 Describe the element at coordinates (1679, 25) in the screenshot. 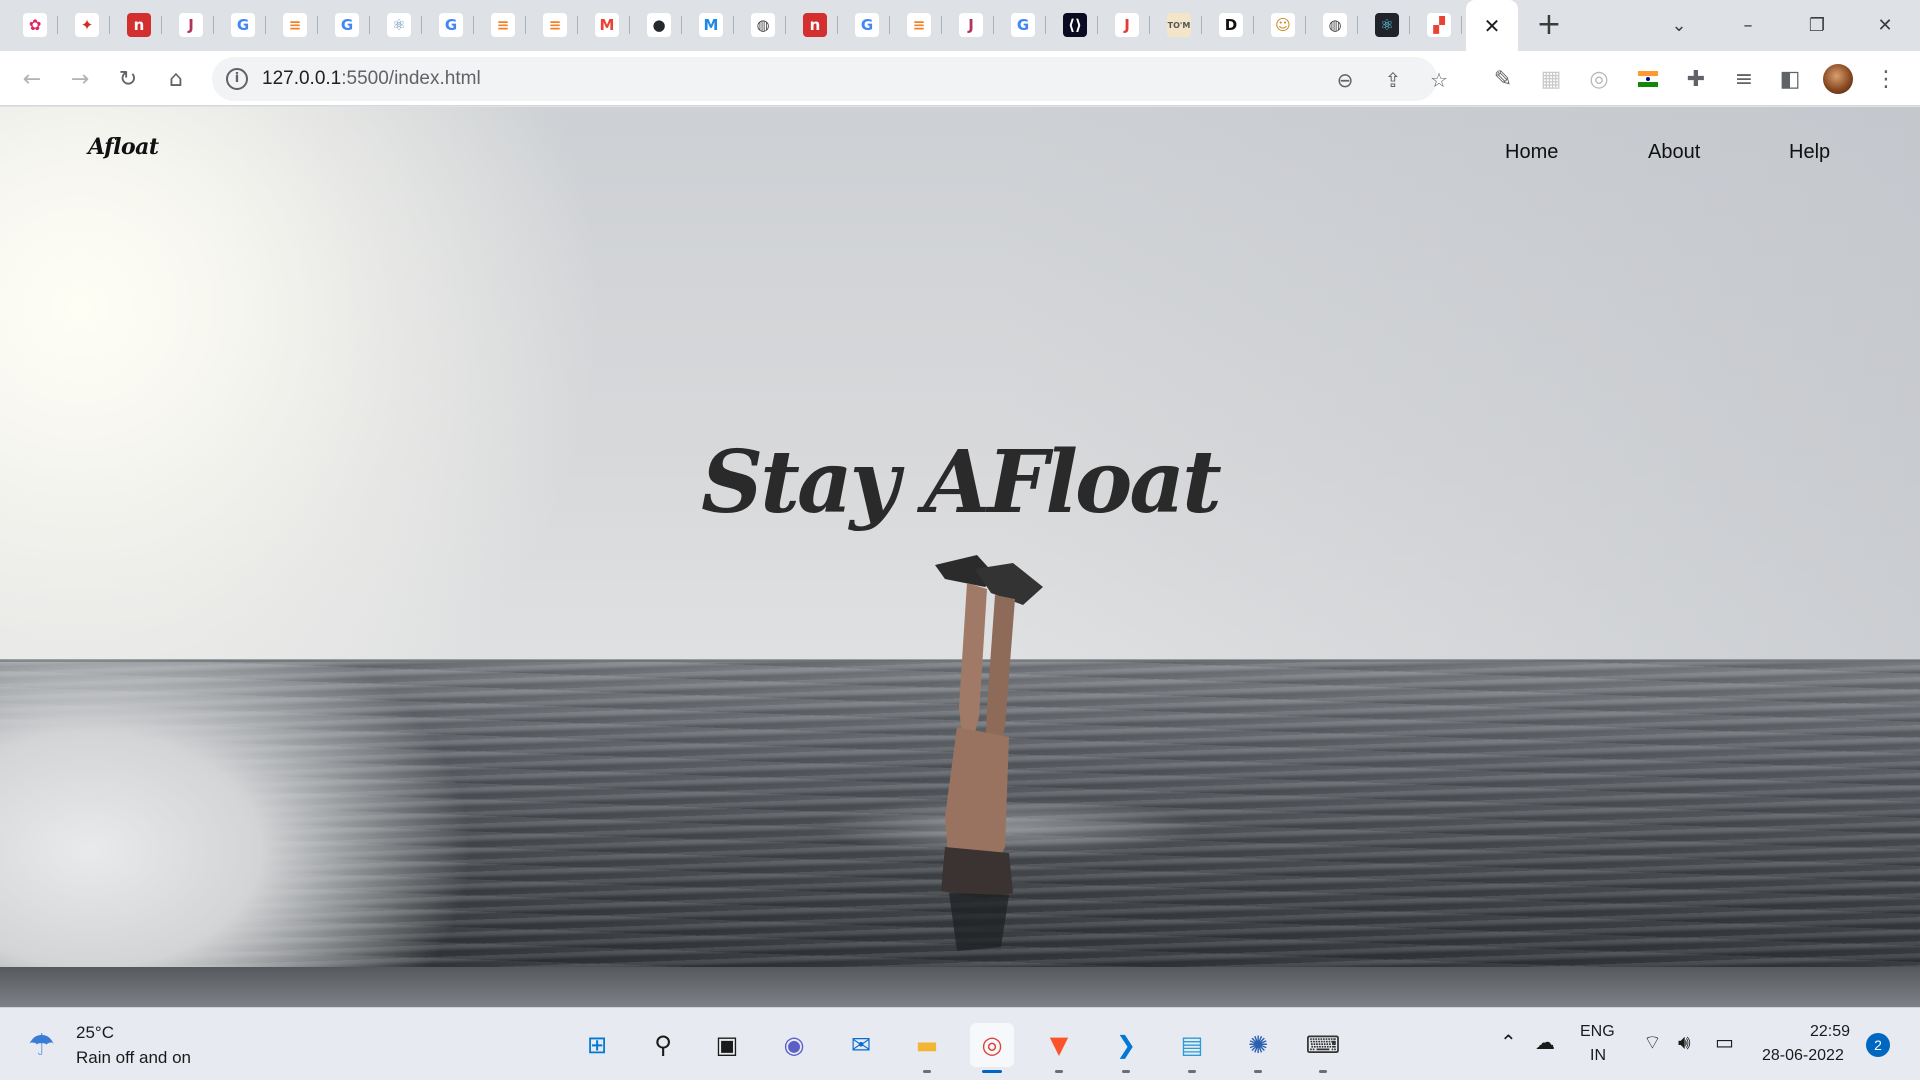

I see `tab-search-icon: ⌄` at that location.